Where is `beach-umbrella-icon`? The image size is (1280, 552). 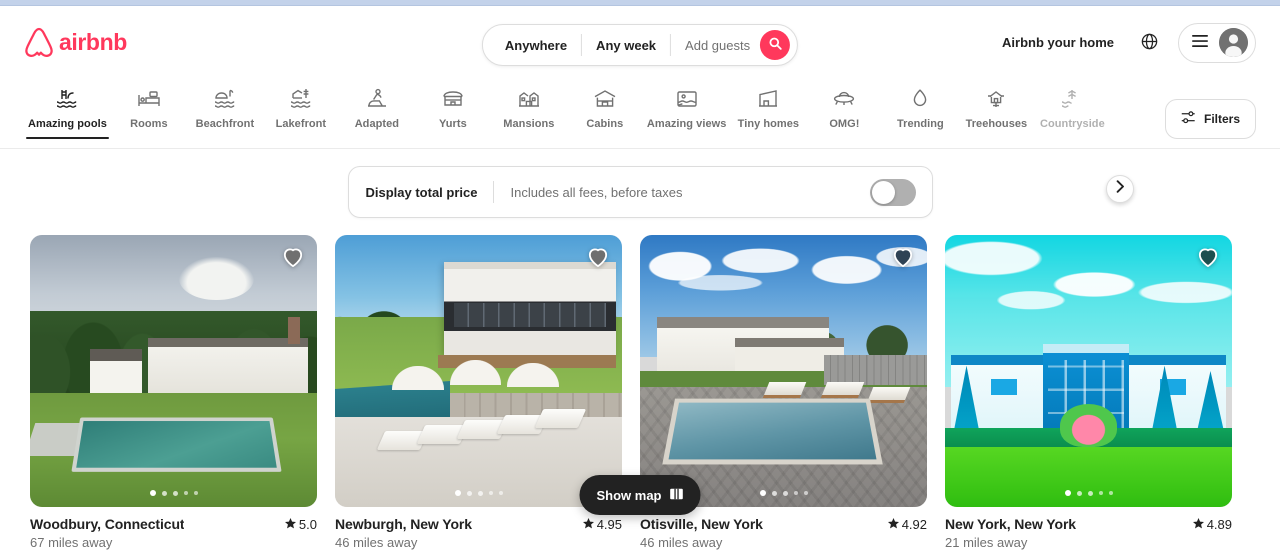 beach-umbrella-icon is located at coordinates (225, 99).